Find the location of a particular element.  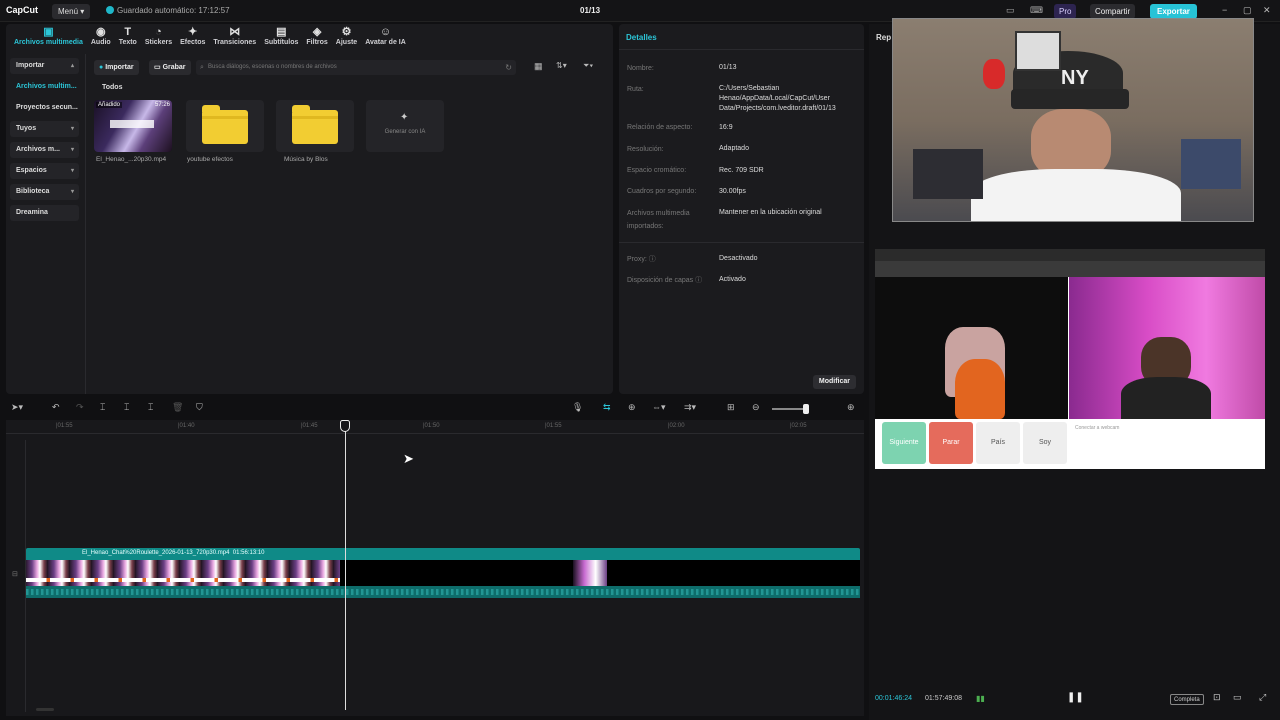

screenshot-icon: ⊡ is located at coordinates (1217, 697).